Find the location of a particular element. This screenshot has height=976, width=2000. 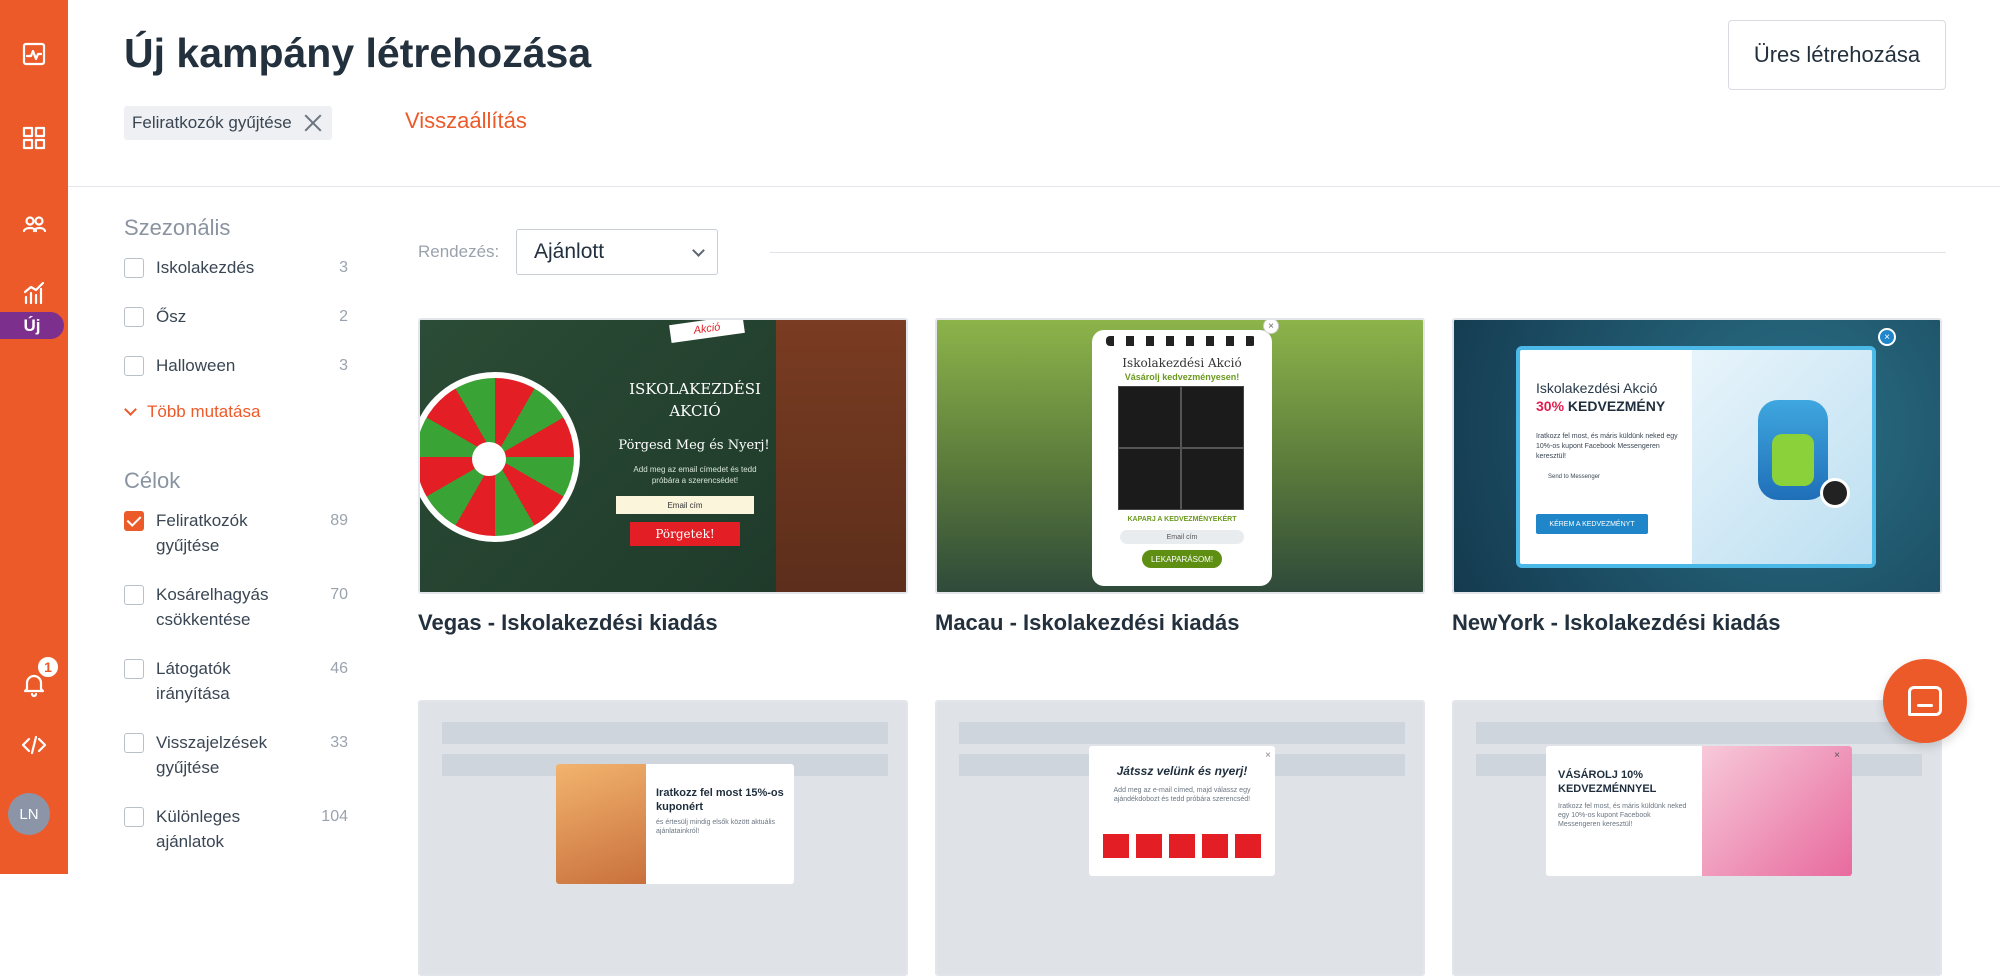

filter-item-visszajelzesek: Visszajelzések gyűjtése 33 is located at coordinates (236, 755).